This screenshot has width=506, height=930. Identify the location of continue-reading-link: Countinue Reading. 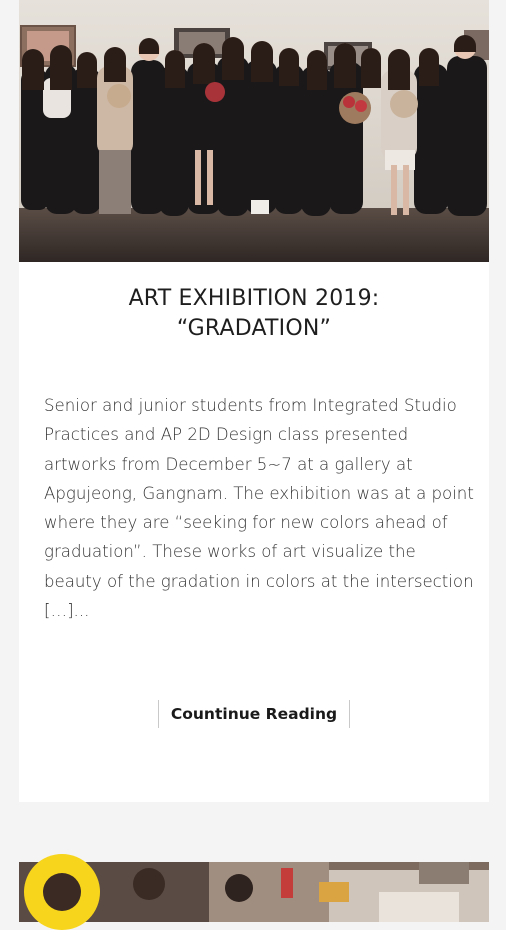
(254, 714).